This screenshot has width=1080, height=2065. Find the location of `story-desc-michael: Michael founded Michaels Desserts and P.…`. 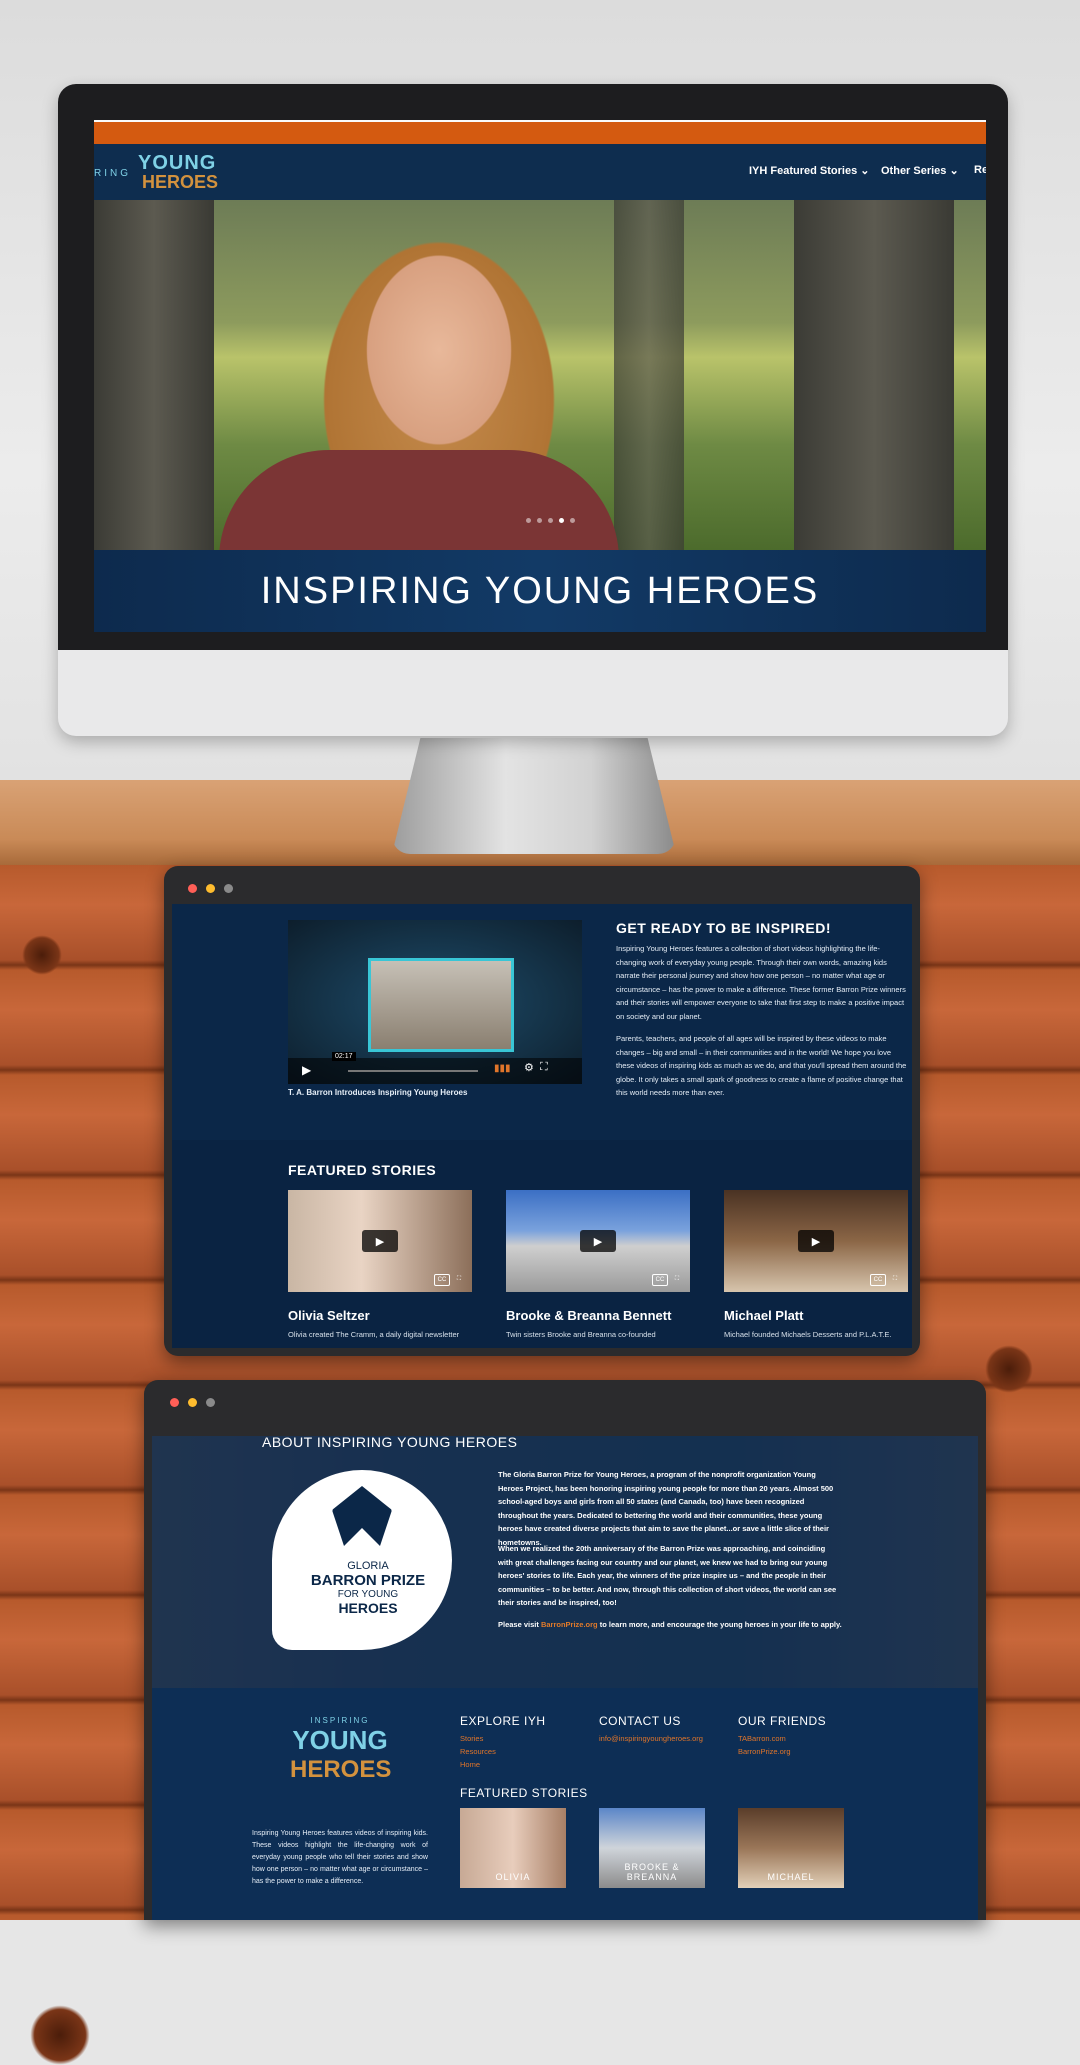

story-desc-michael: Michael founded Michaels Desserts and P.… is located at coordinates (808, 1334).